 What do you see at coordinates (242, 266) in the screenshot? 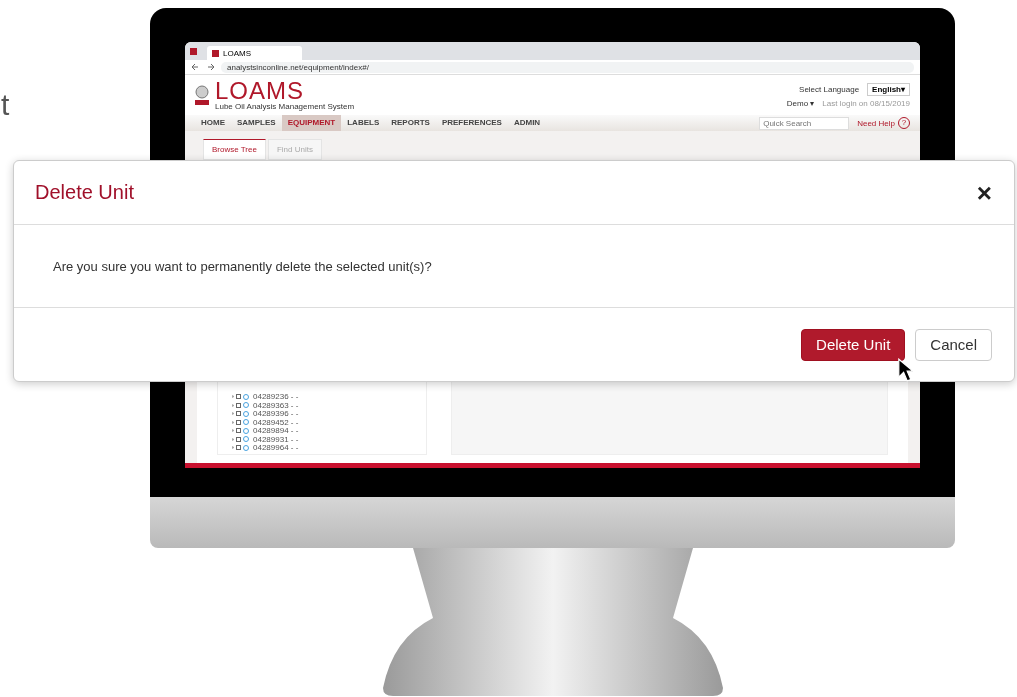
I see `dialog-message: Are you sure you want to permanently delete the selected unit(s)?` at bounding box center [242, 266].